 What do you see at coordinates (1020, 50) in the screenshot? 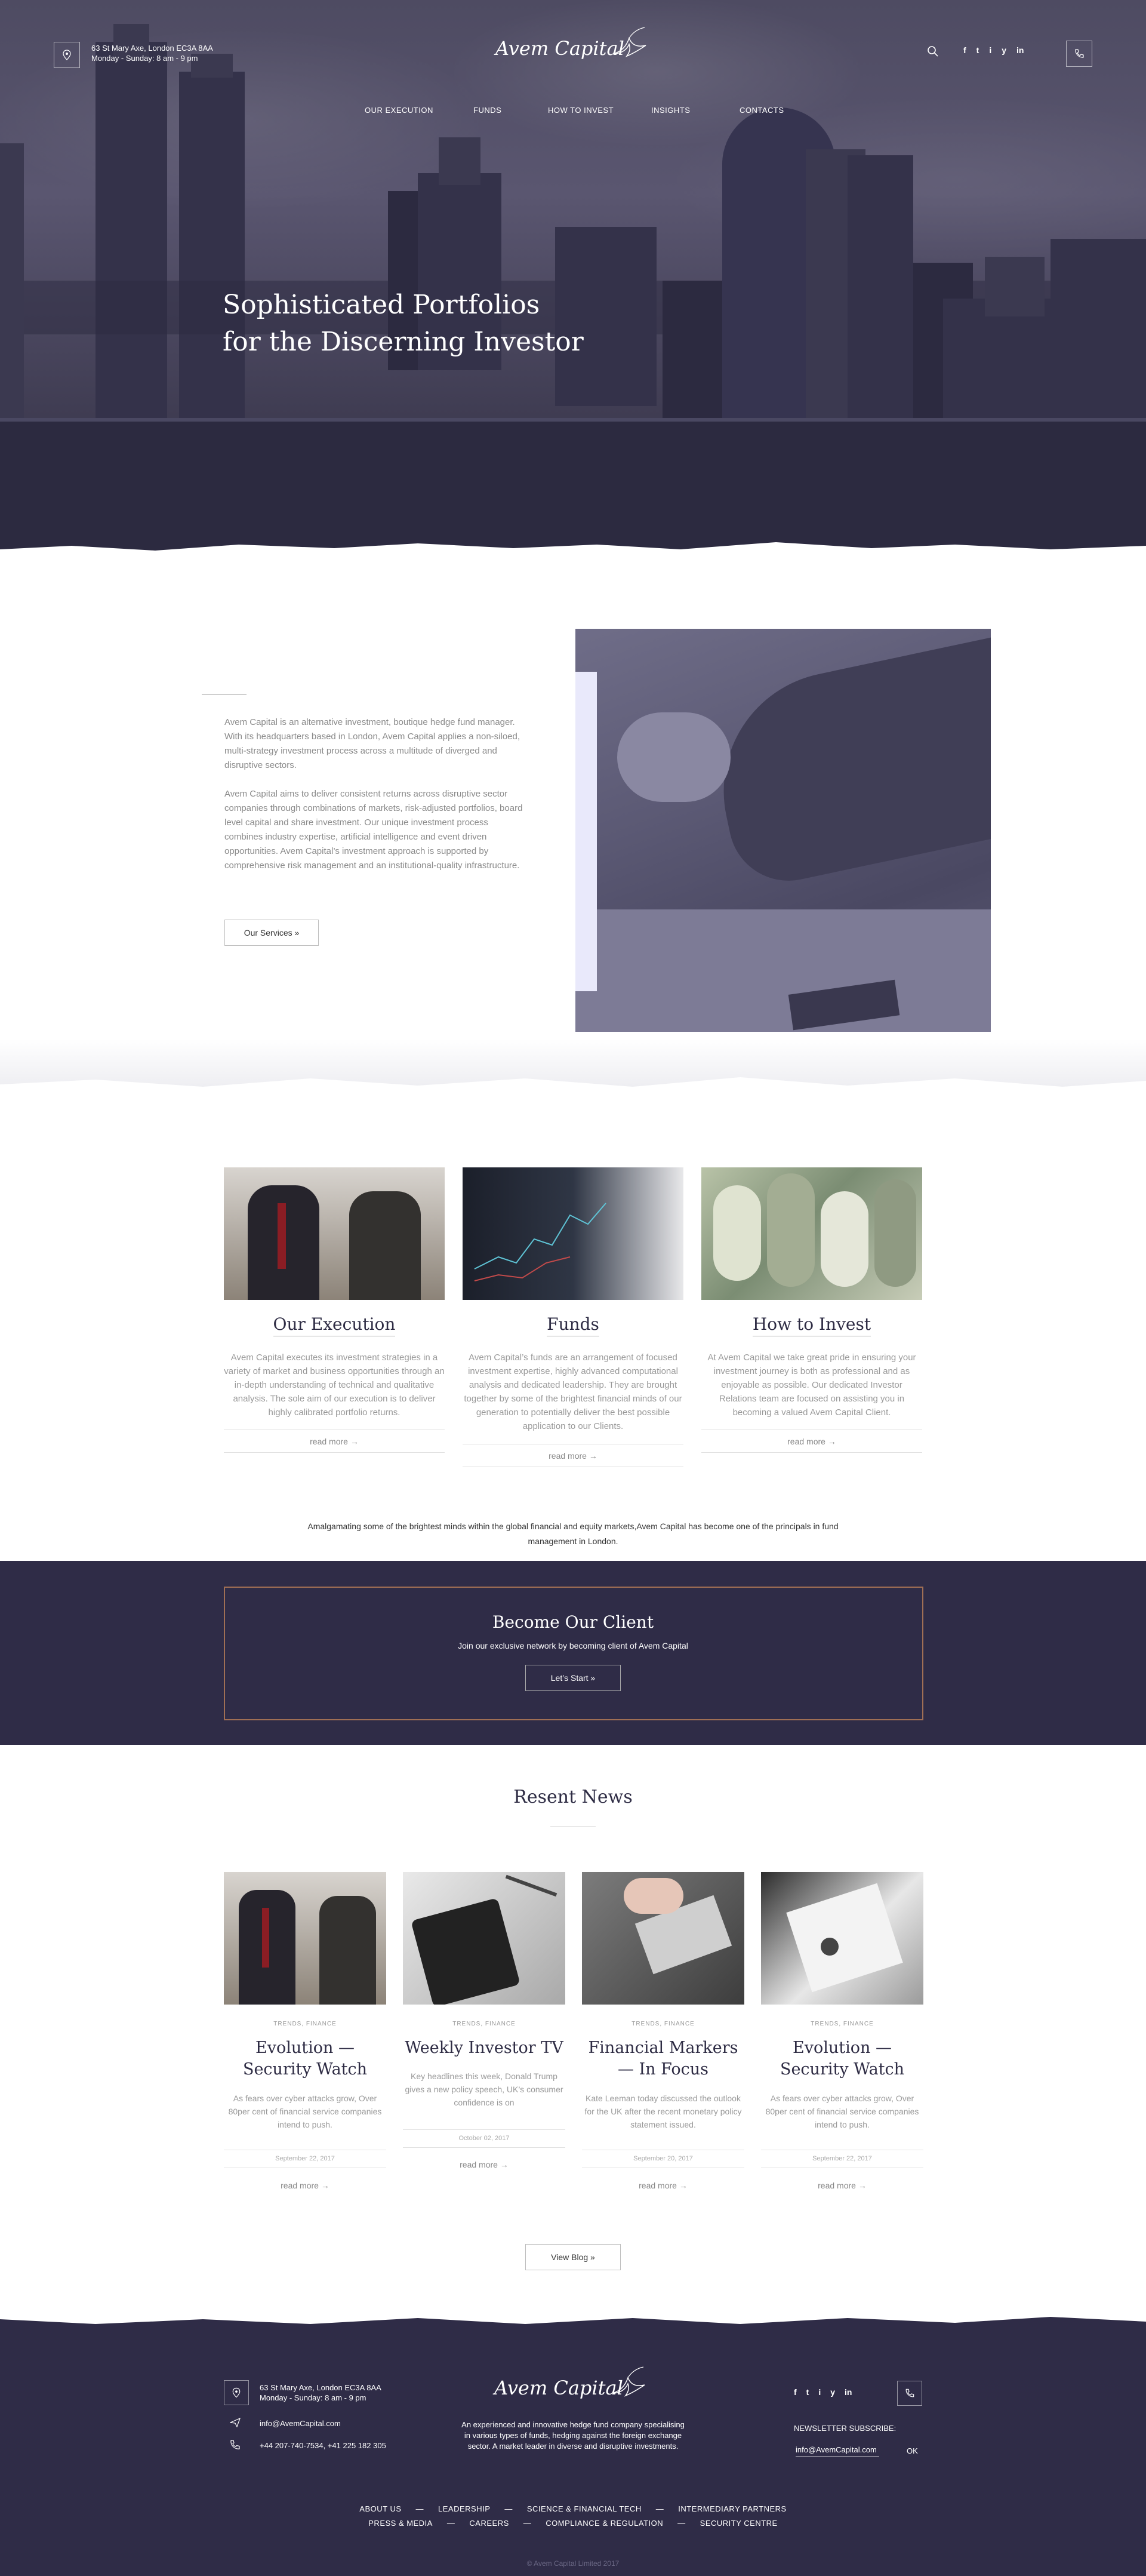
I see `linkedin-icon: in` at bounding box center [1020, 50].